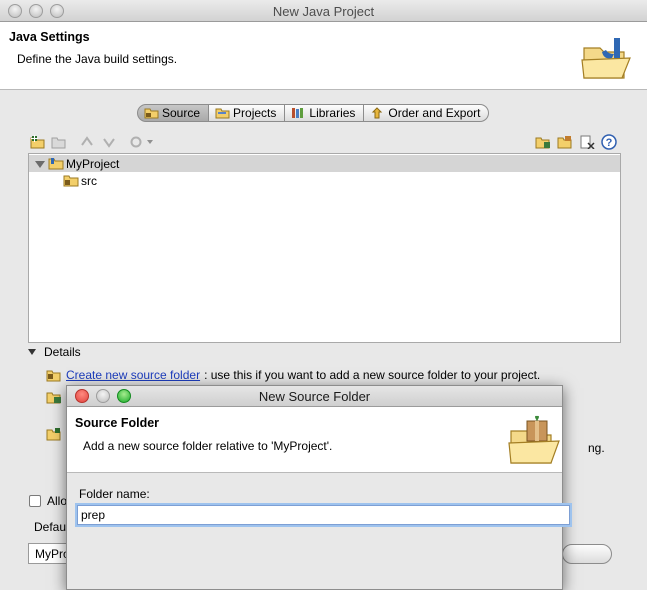 Image resolution: width=647 pixels, height=590 pixels. What do you see at coordinates (247, 113) in the screenshot?
I see `tab-projects: Projects` at bounding box center [247, 113].